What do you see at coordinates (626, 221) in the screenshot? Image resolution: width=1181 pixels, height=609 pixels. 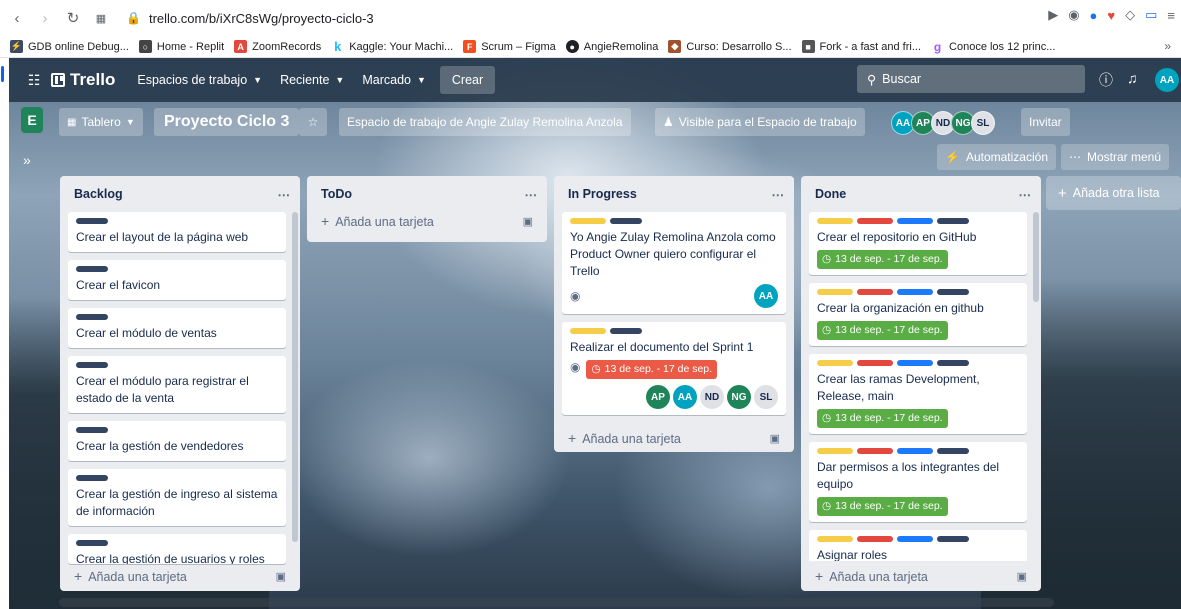 I see `label-dark` at bounding box center [626, 221].